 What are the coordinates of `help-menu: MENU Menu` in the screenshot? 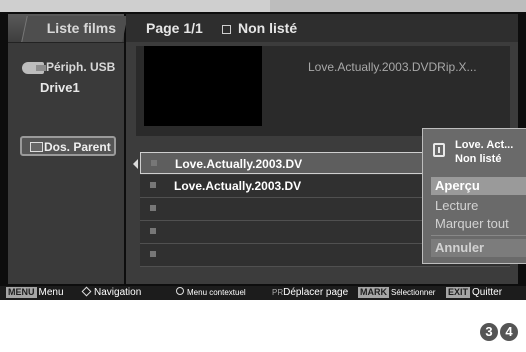 It's located at (35, 293).